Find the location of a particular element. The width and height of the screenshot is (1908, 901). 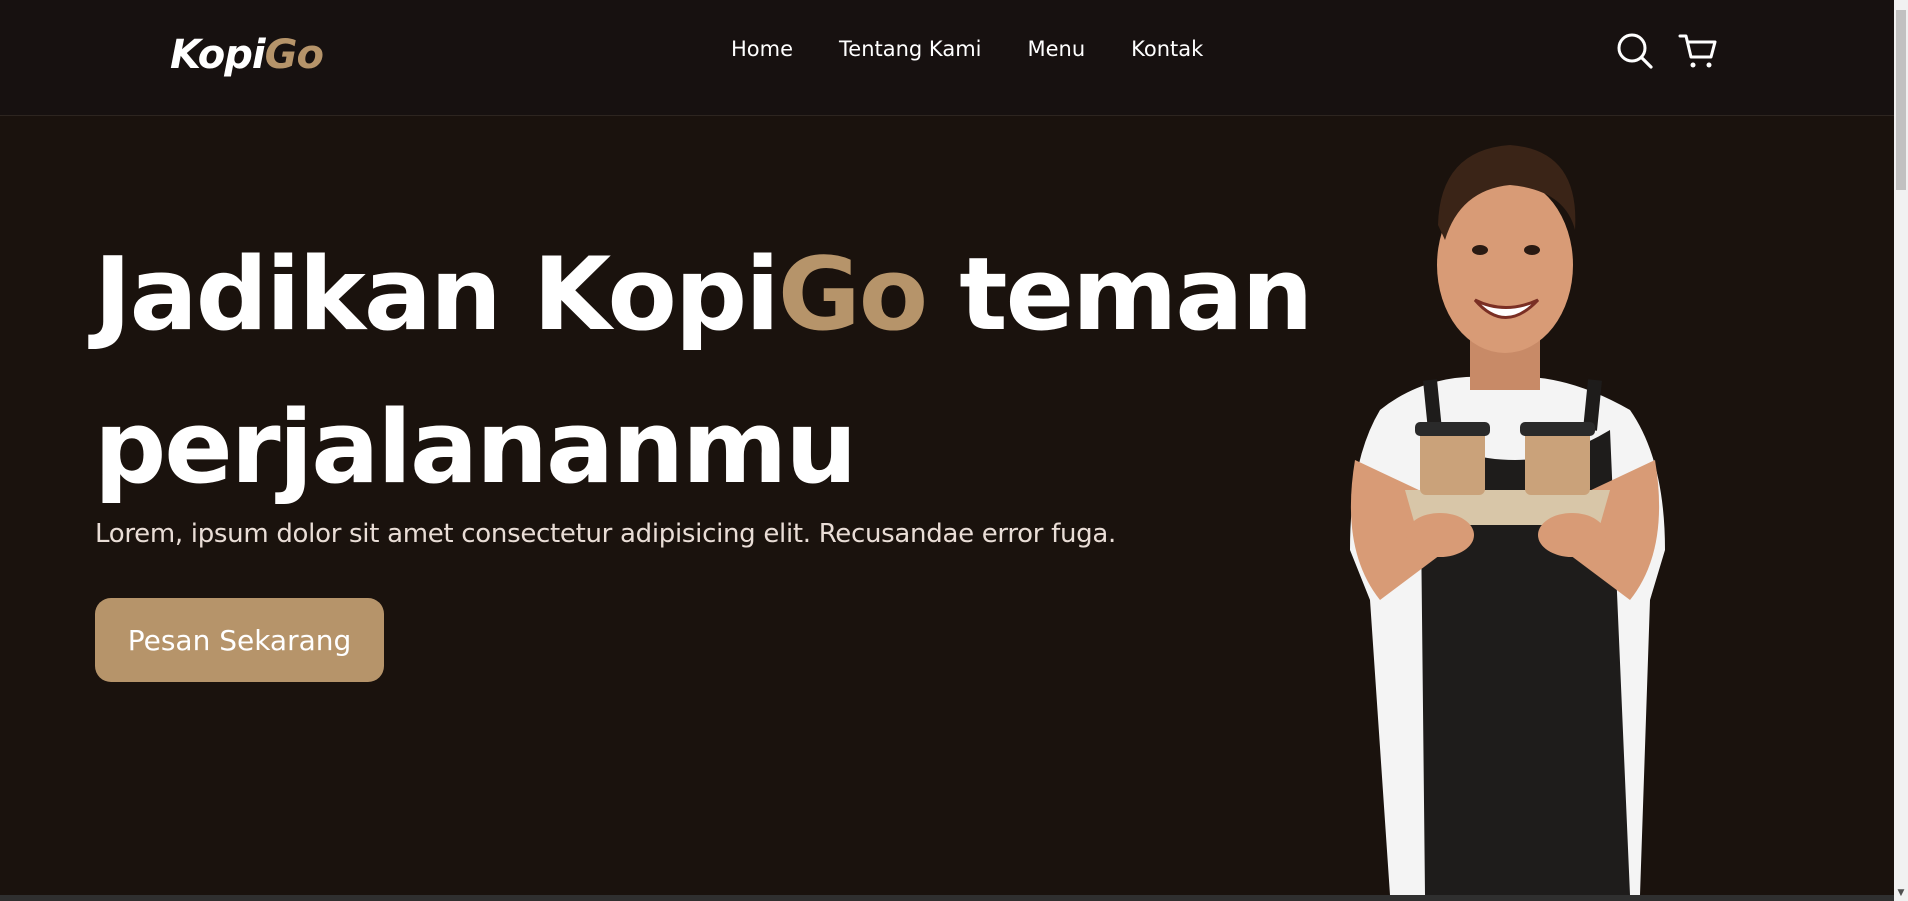

hero-title-part1: Jadikan Kopi is located at coordinates (437, 294).